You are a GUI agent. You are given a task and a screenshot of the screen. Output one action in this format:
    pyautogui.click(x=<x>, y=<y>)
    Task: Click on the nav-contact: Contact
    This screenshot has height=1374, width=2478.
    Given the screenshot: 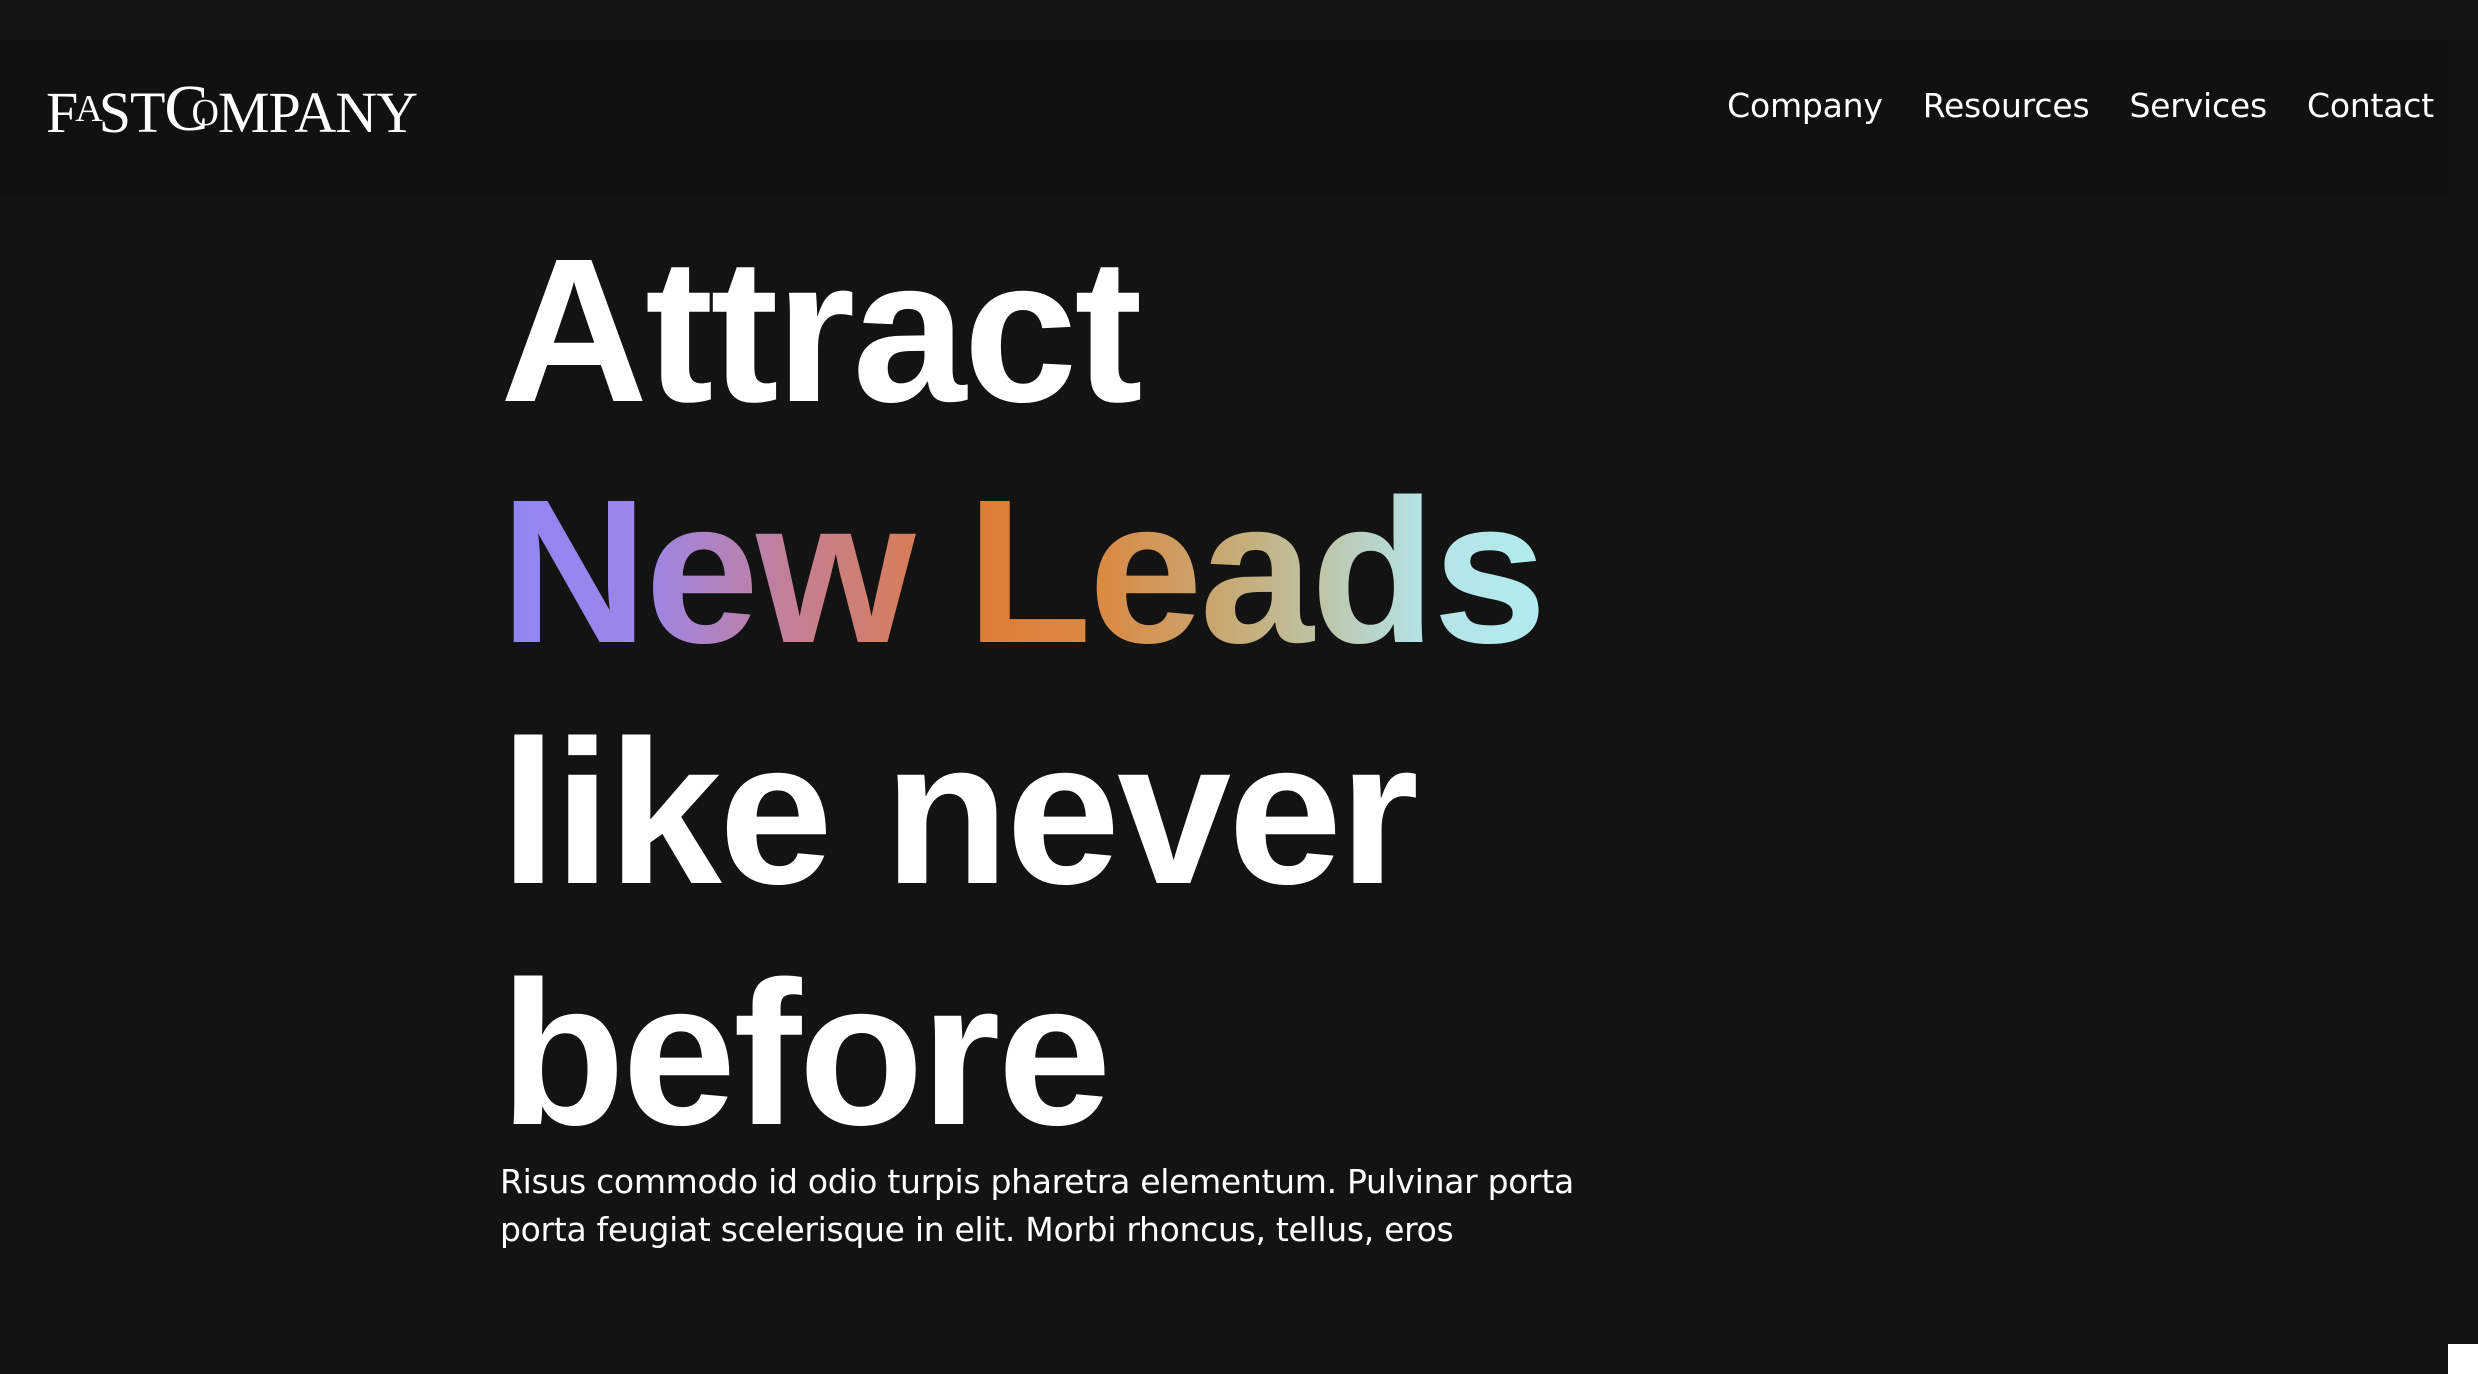 What is the action you would take?
    pyautogui.click(x=2370, y=105)
    